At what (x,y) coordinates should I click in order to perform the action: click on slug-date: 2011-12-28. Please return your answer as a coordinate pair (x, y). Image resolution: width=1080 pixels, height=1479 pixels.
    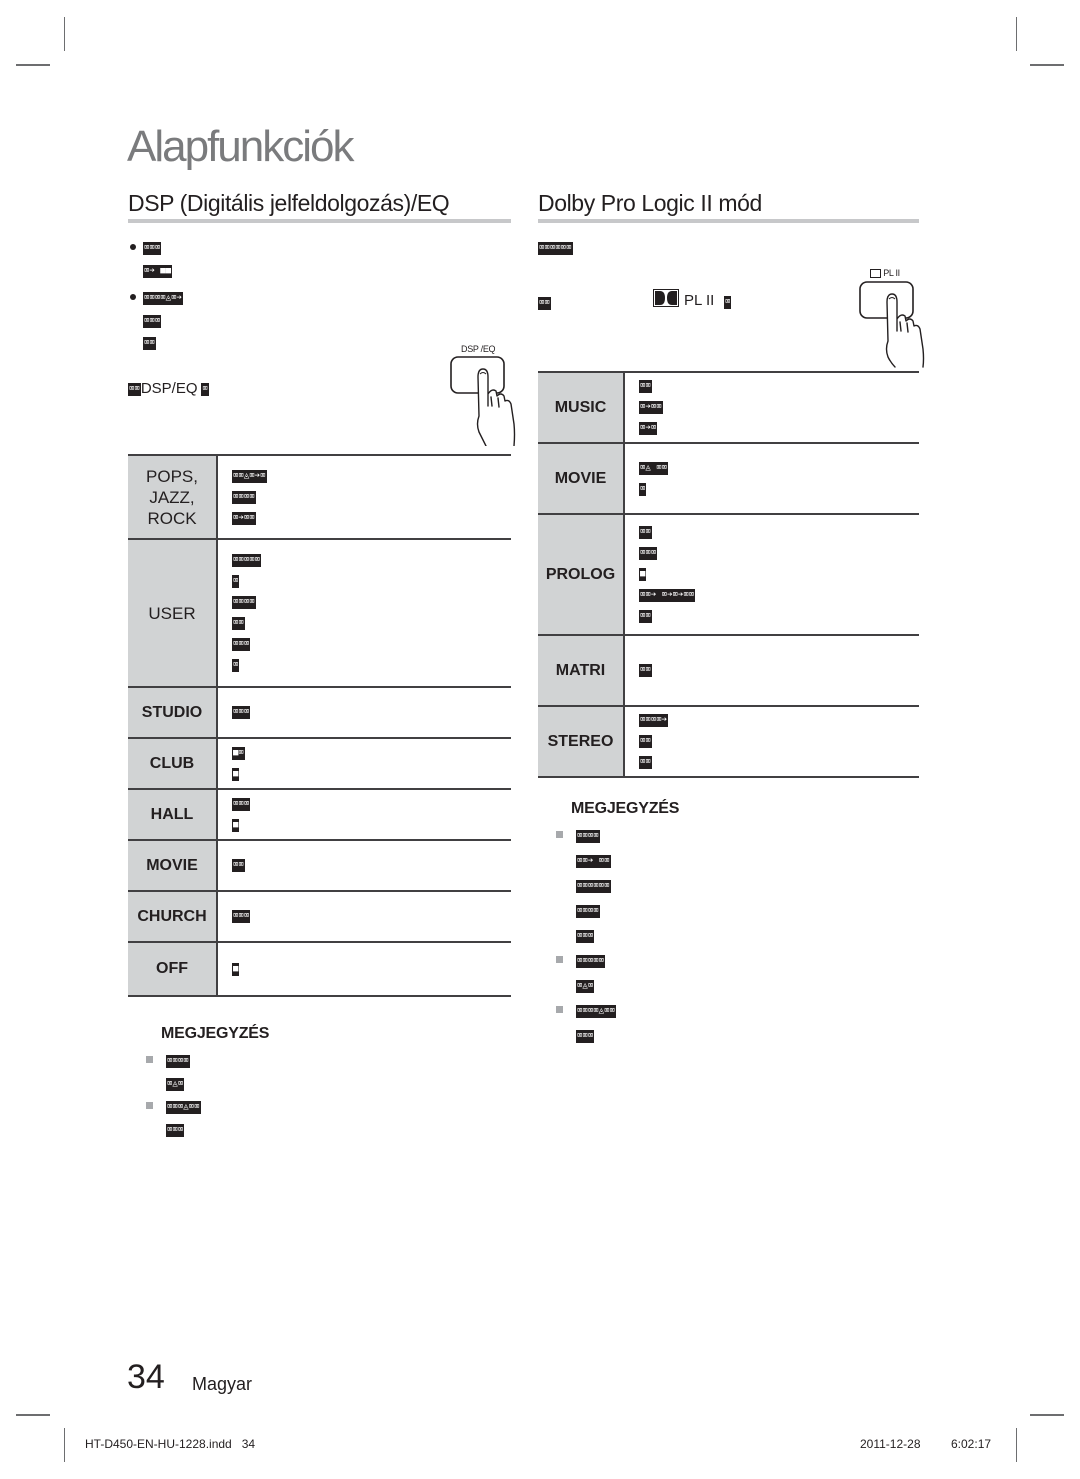
    Looking at the image, I should click on (890, 1444).